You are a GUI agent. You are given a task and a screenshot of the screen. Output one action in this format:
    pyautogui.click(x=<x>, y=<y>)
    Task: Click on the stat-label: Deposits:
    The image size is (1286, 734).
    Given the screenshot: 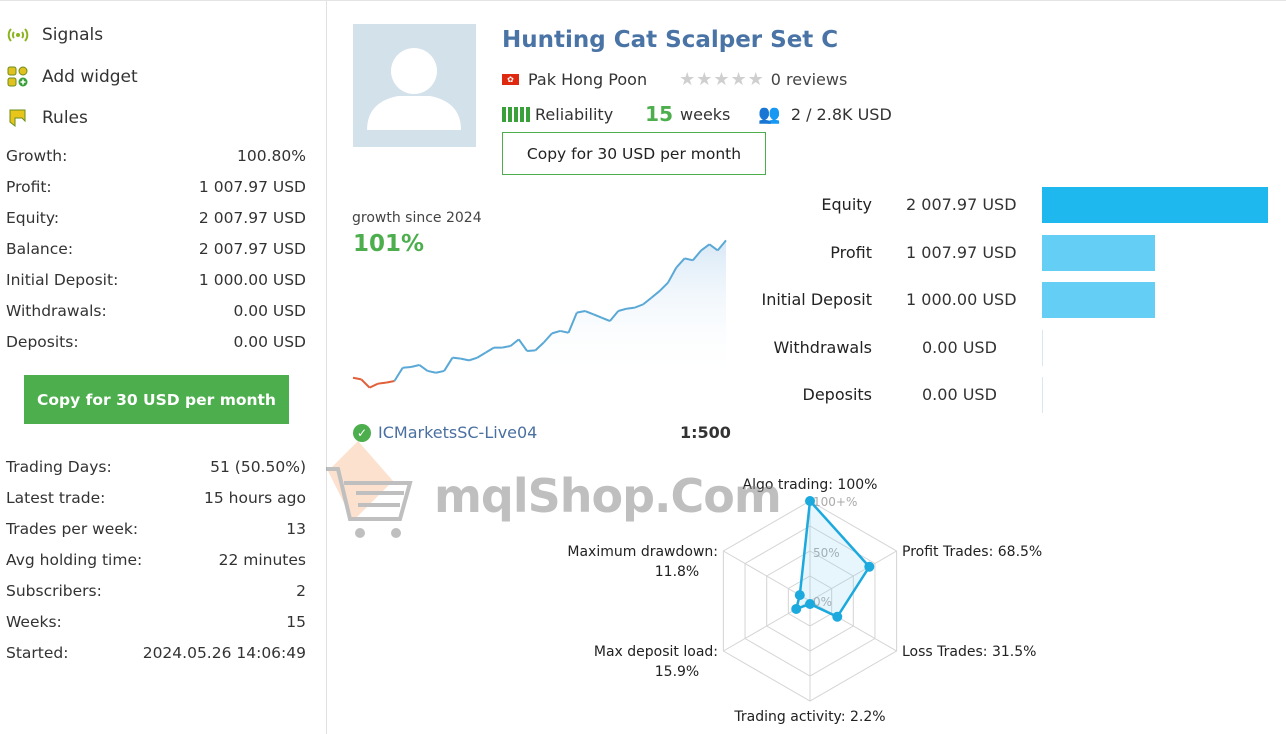 What is the action you would take?
    pyautogui.click(x=42, y=342)
    